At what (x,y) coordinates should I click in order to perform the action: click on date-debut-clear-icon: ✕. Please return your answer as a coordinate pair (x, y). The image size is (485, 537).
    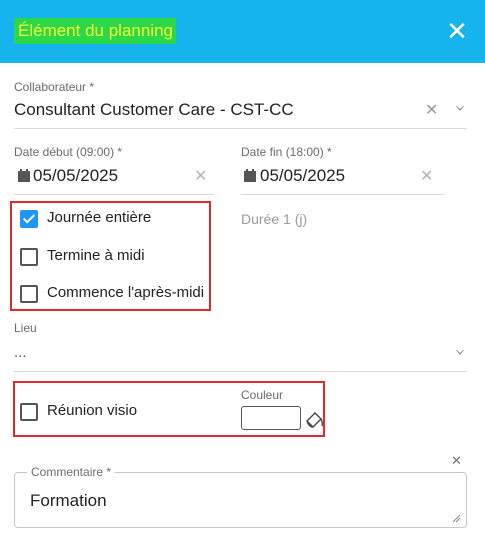
    Looking at the image, I should click on (200, 176).